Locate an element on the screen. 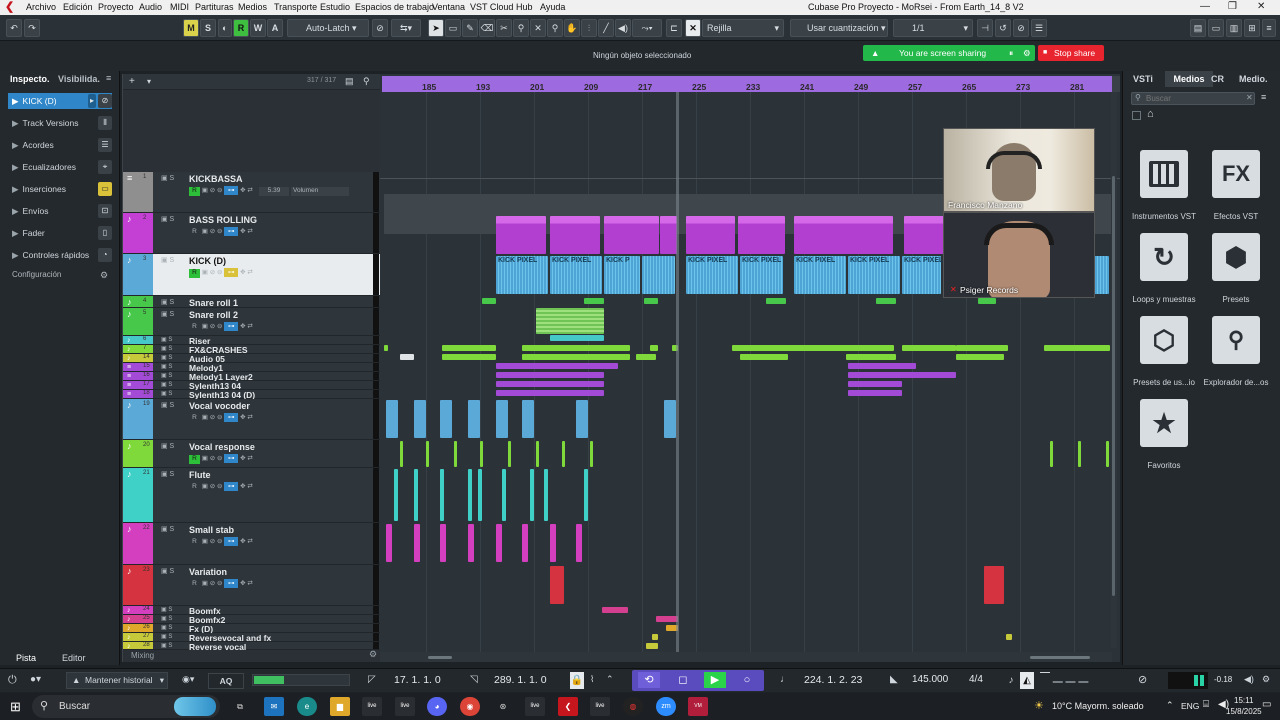 The width and height of the screenshot is (1280, 720). hand-tool-icon: ✋ is located at coordinates (572, 28).